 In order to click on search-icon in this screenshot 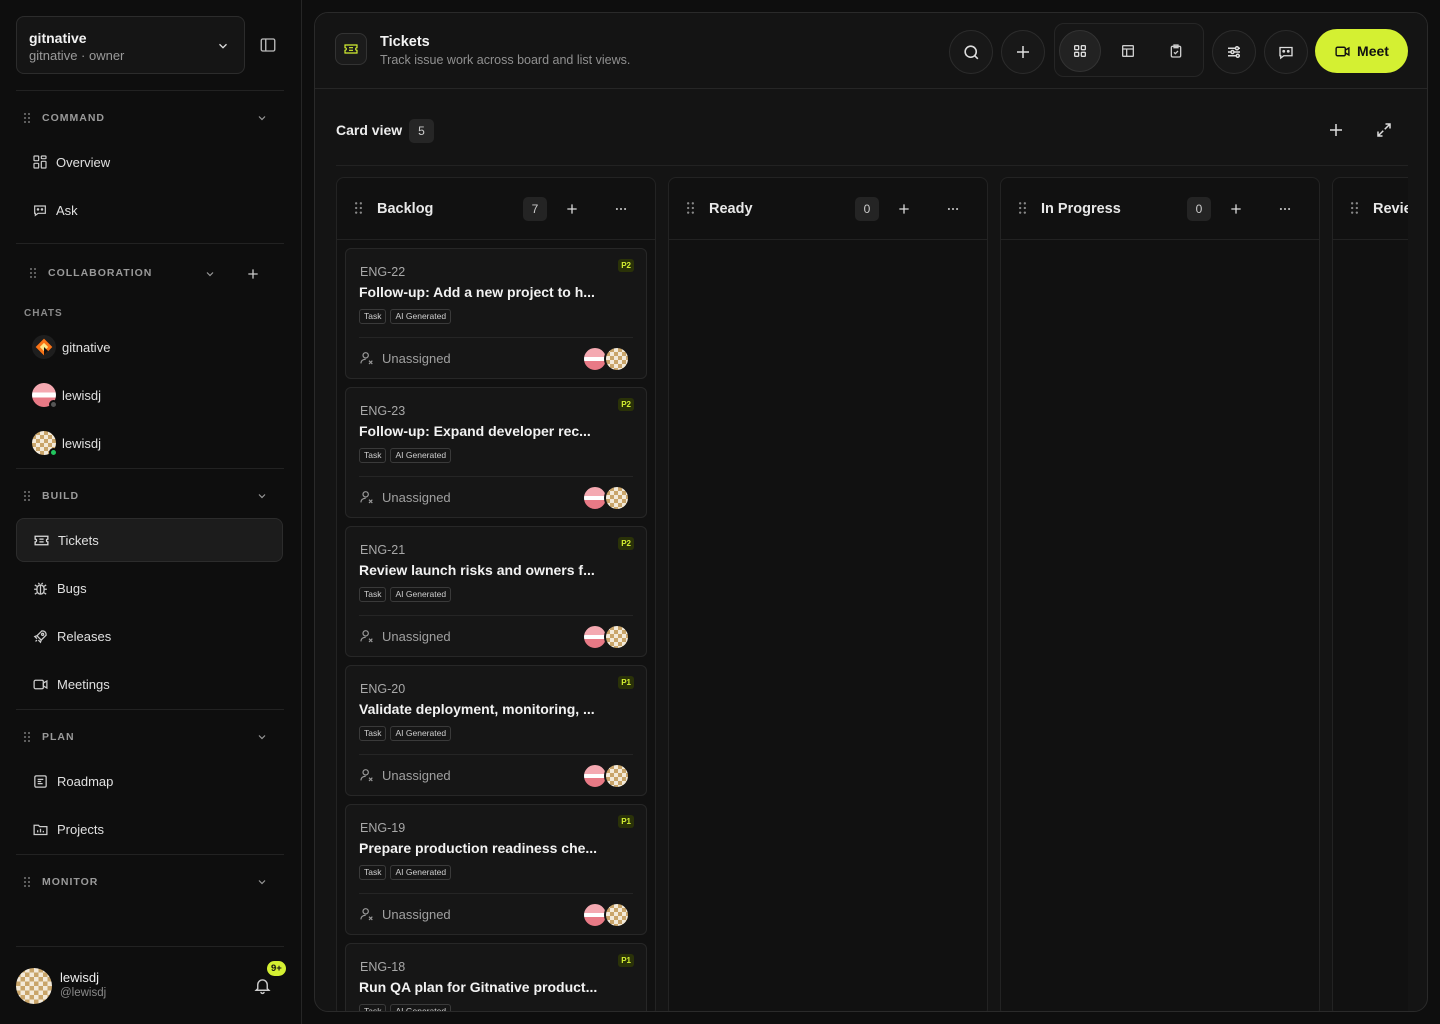, I will do `click(971, 52)`.